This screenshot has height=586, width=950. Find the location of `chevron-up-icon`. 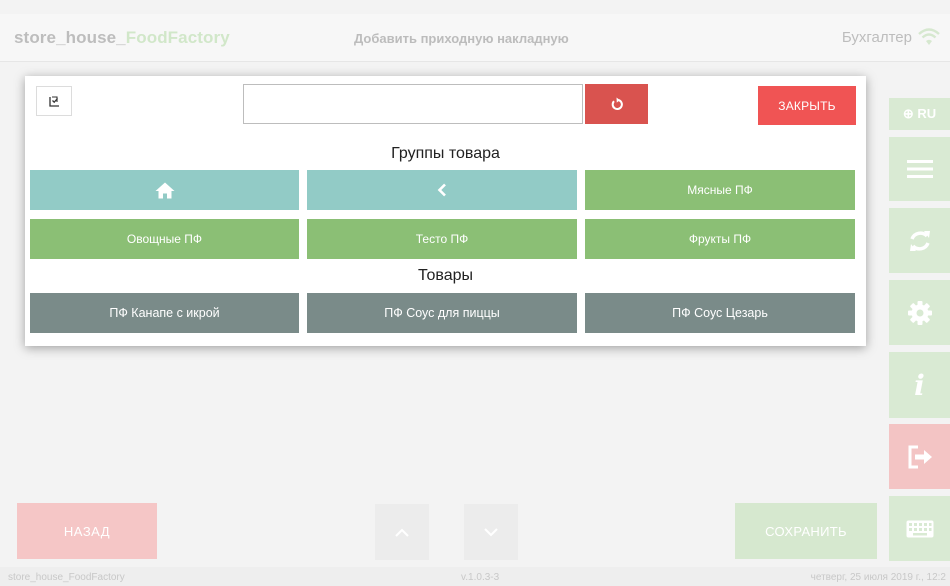

chevron-up-icon is located at coordinates (402, 532).